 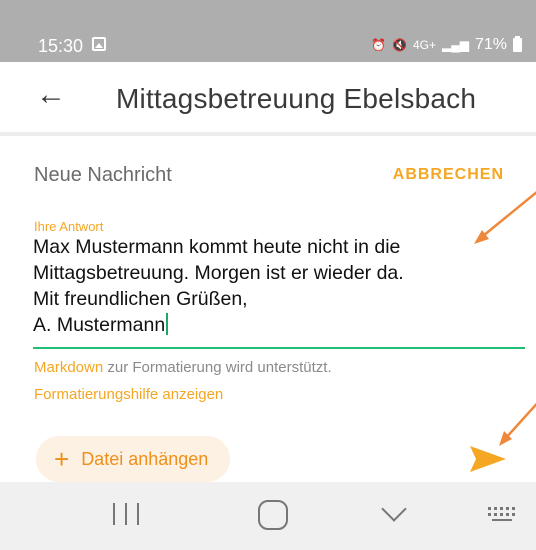 I want to click on send-icon, so click(x=488, y=459).